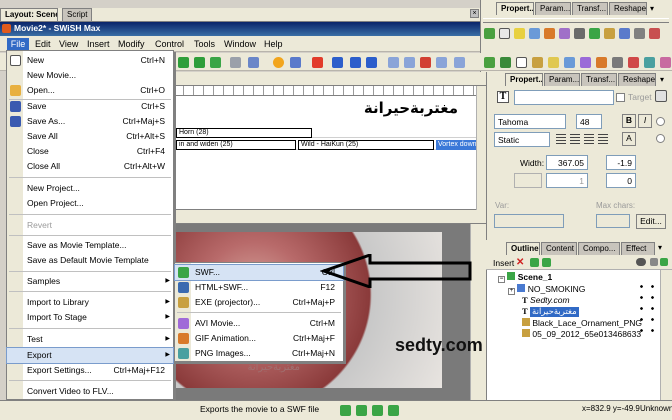 This screenshot has width=672, height=420. Describe the element at coordinates (641, 262) in the screenshot. I see `eye-visibility-icon` at that location.